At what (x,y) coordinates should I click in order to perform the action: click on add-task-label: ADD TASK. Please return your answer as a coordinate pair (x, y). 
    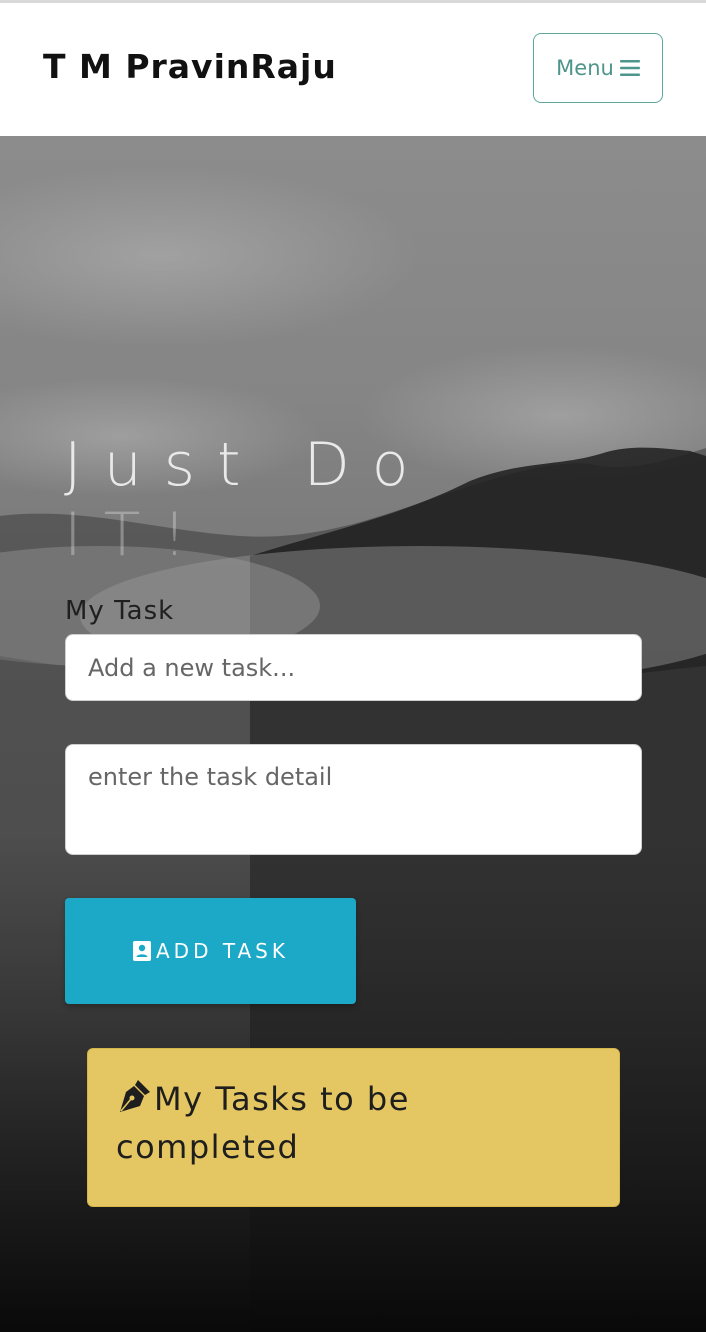
    Looking at the image, I should click on (222, 951).